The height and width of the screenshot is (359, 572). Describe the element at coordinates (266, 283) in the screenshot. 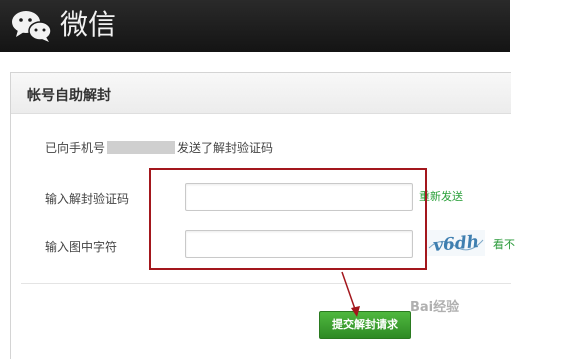

I see `form-divider` at that location.